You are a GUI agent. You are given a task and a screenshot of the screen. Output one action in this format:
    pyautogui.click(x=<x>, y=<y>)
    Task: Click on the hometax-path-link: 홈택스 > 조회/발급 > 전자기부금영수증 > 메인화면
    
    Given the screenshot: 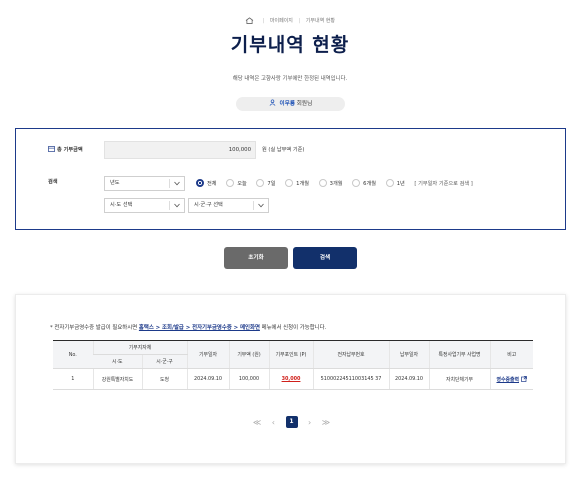 What is the action you would take?
    pyautogui.click(x=199, y=328)
    